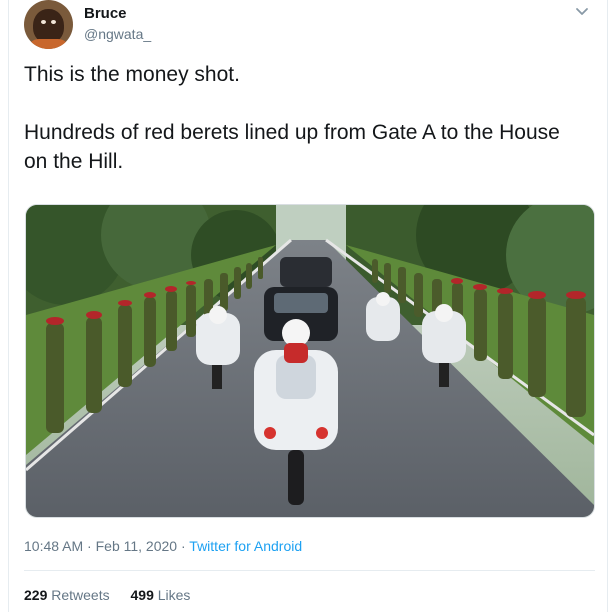  Describe the element at coordinates (105, 13) in the screenshot. I see `display-name: Bruce` at that location.